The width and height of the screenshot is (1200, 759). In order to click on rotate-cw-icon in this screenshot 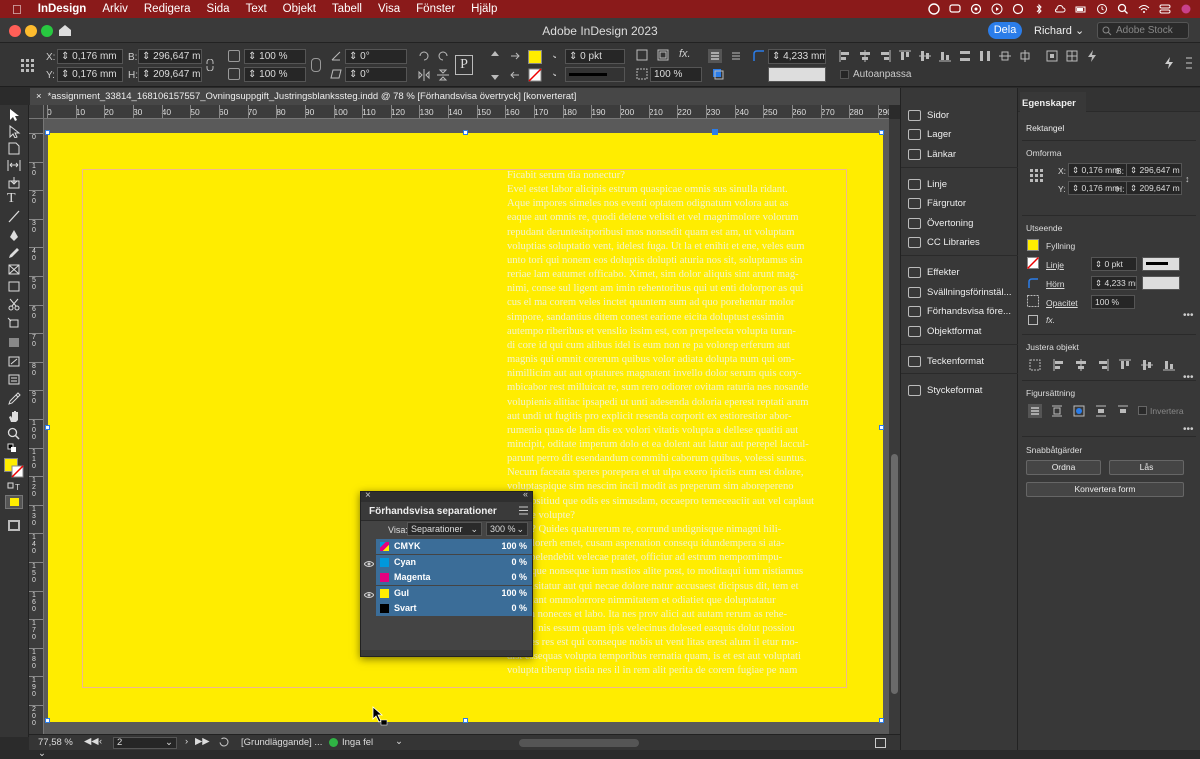, I will do `click(424, 56)`.